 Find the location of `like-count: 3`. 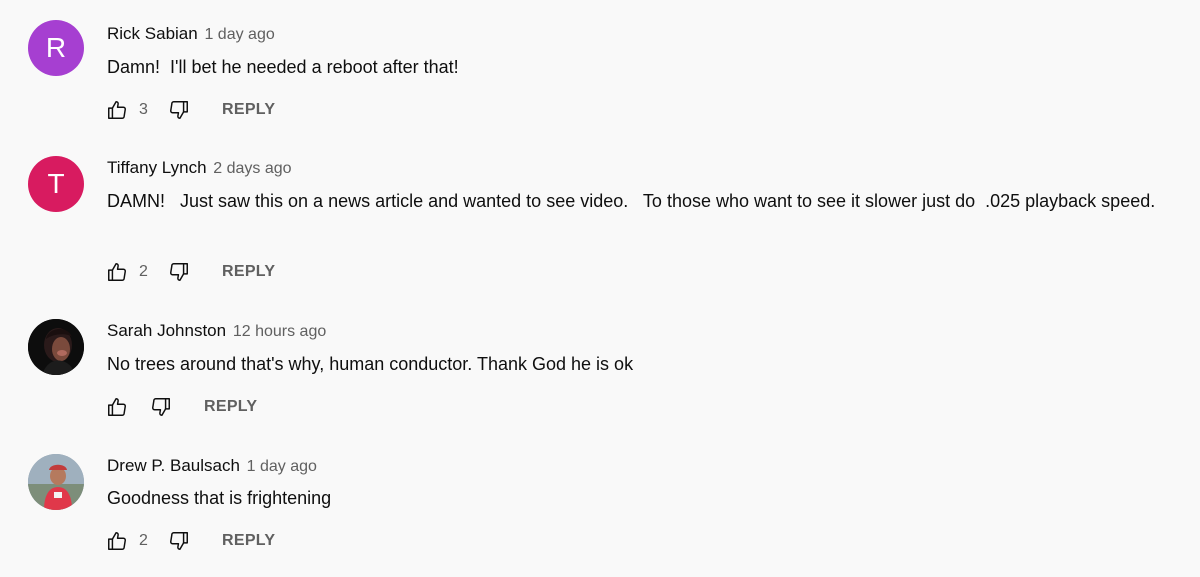

like-count: 3 is located at coordinates (143, 109).